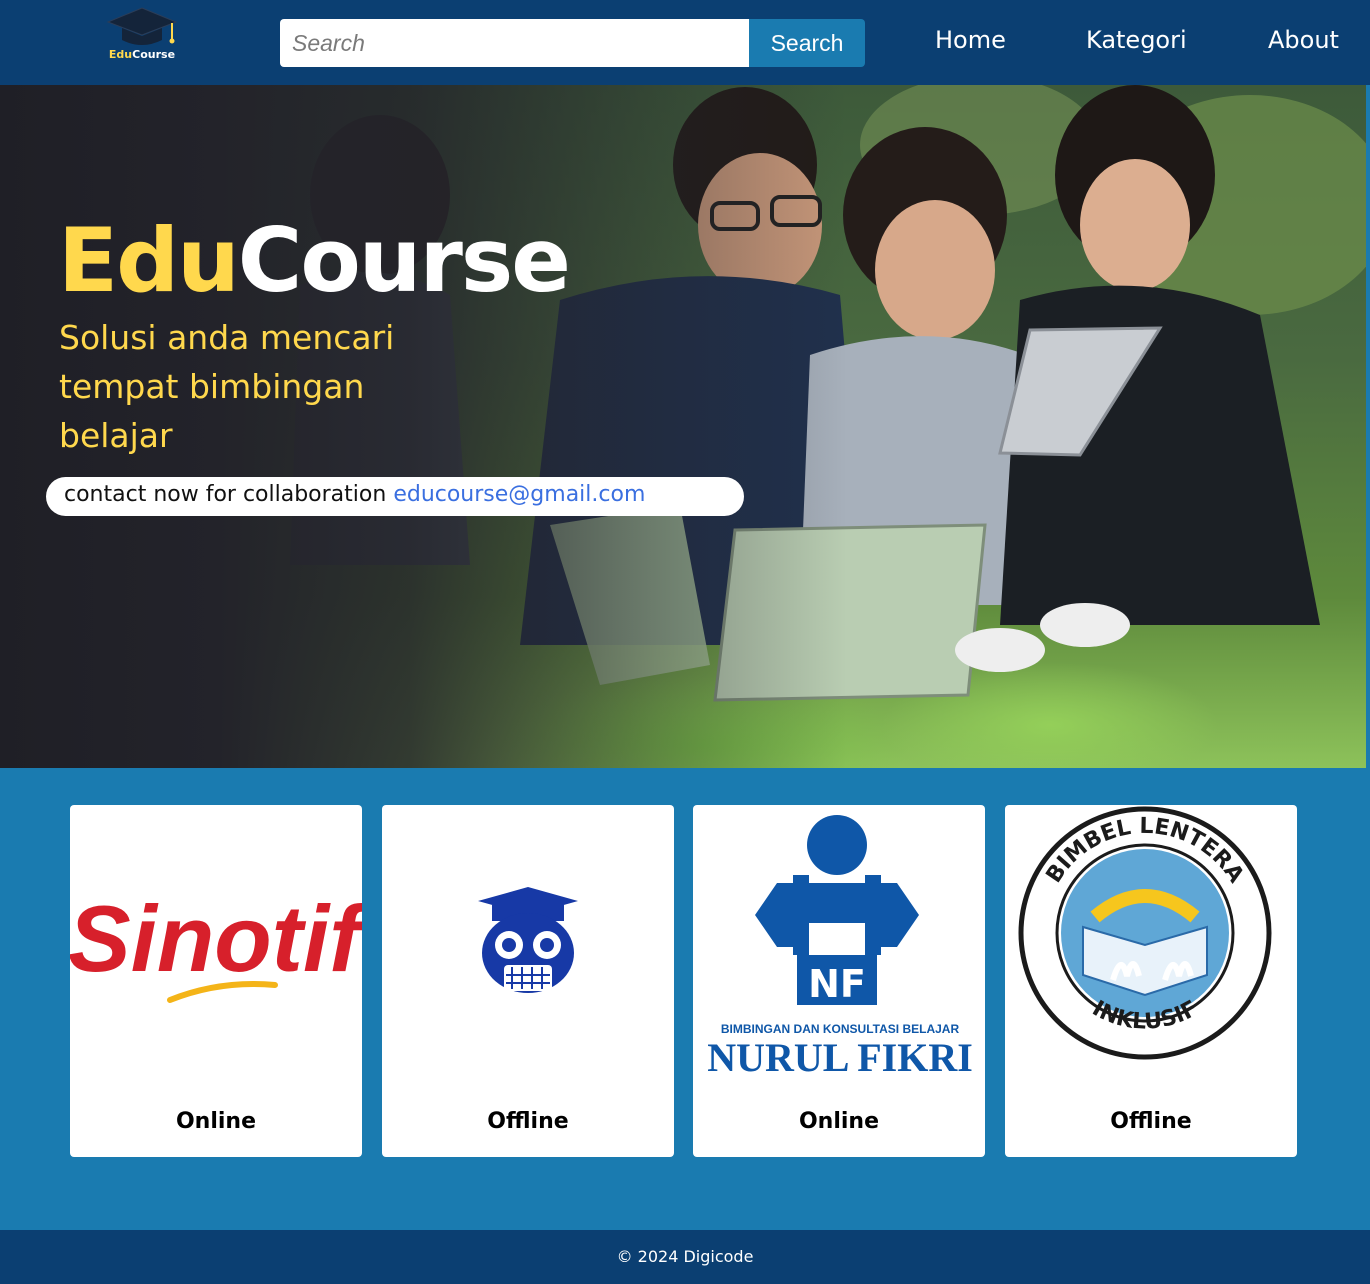  What do you see at coordinates (404, 260) in the screenshot?
I see `hero-title-course: Course` at bounding box center [404, 260].